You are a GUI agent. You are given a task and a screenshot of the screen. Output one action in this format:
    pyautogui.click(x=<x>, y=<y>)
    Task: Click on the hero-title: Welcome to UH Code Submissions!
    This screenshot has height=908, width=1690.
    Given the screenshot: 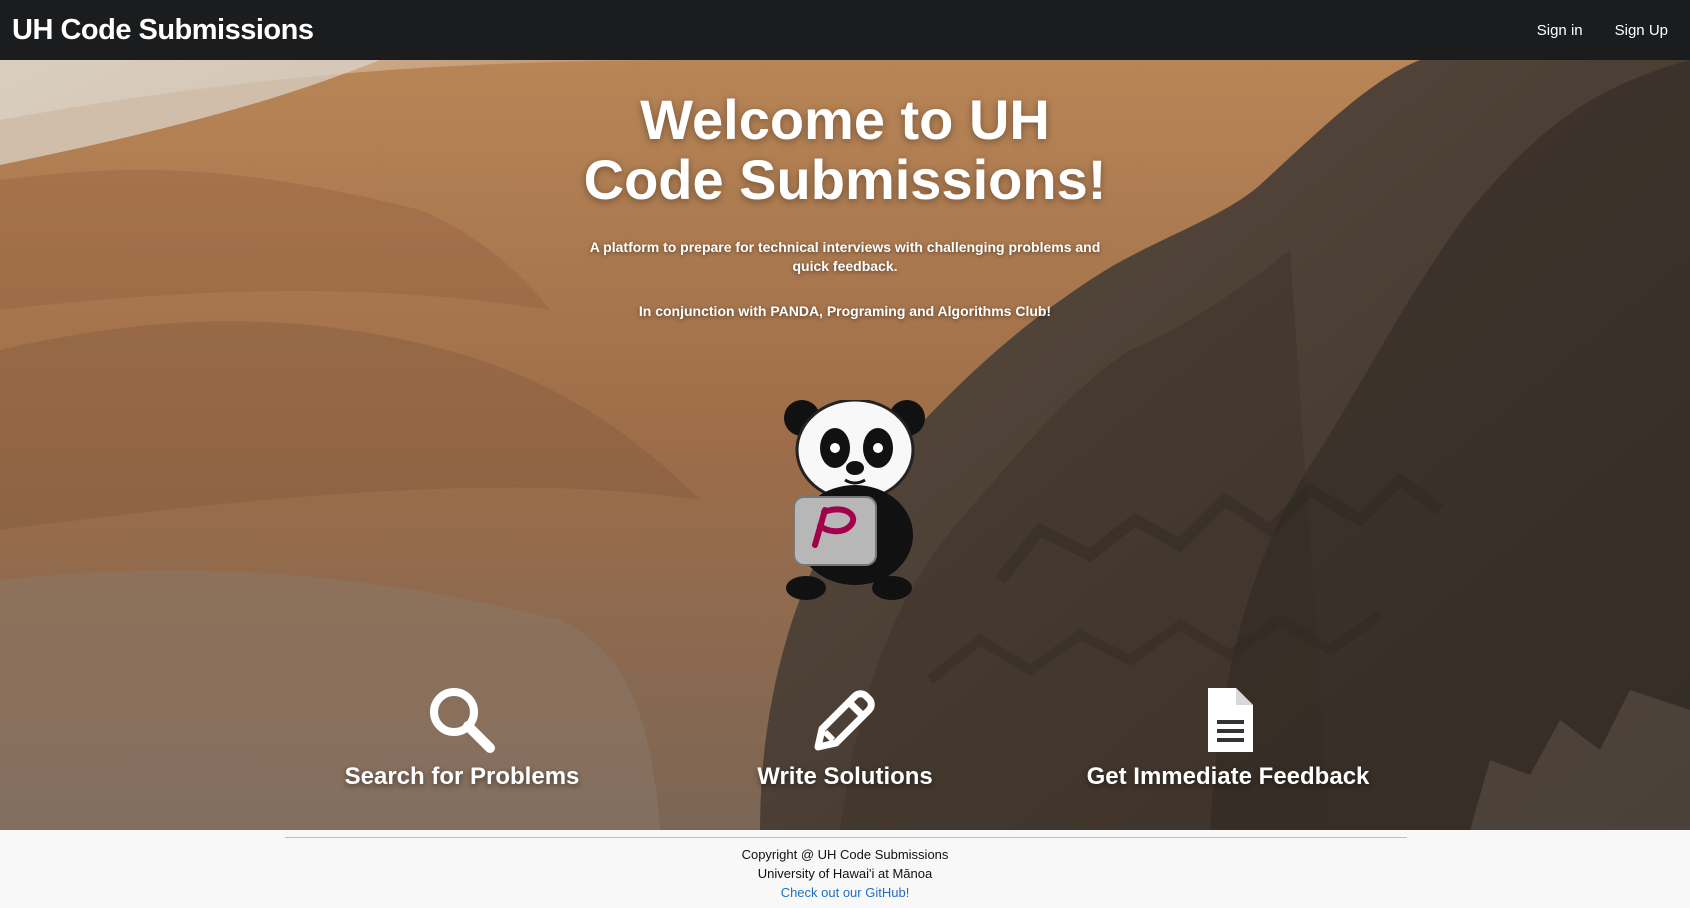 What is the action you would take?
    pyautogui.click(x=845, y=150)
    